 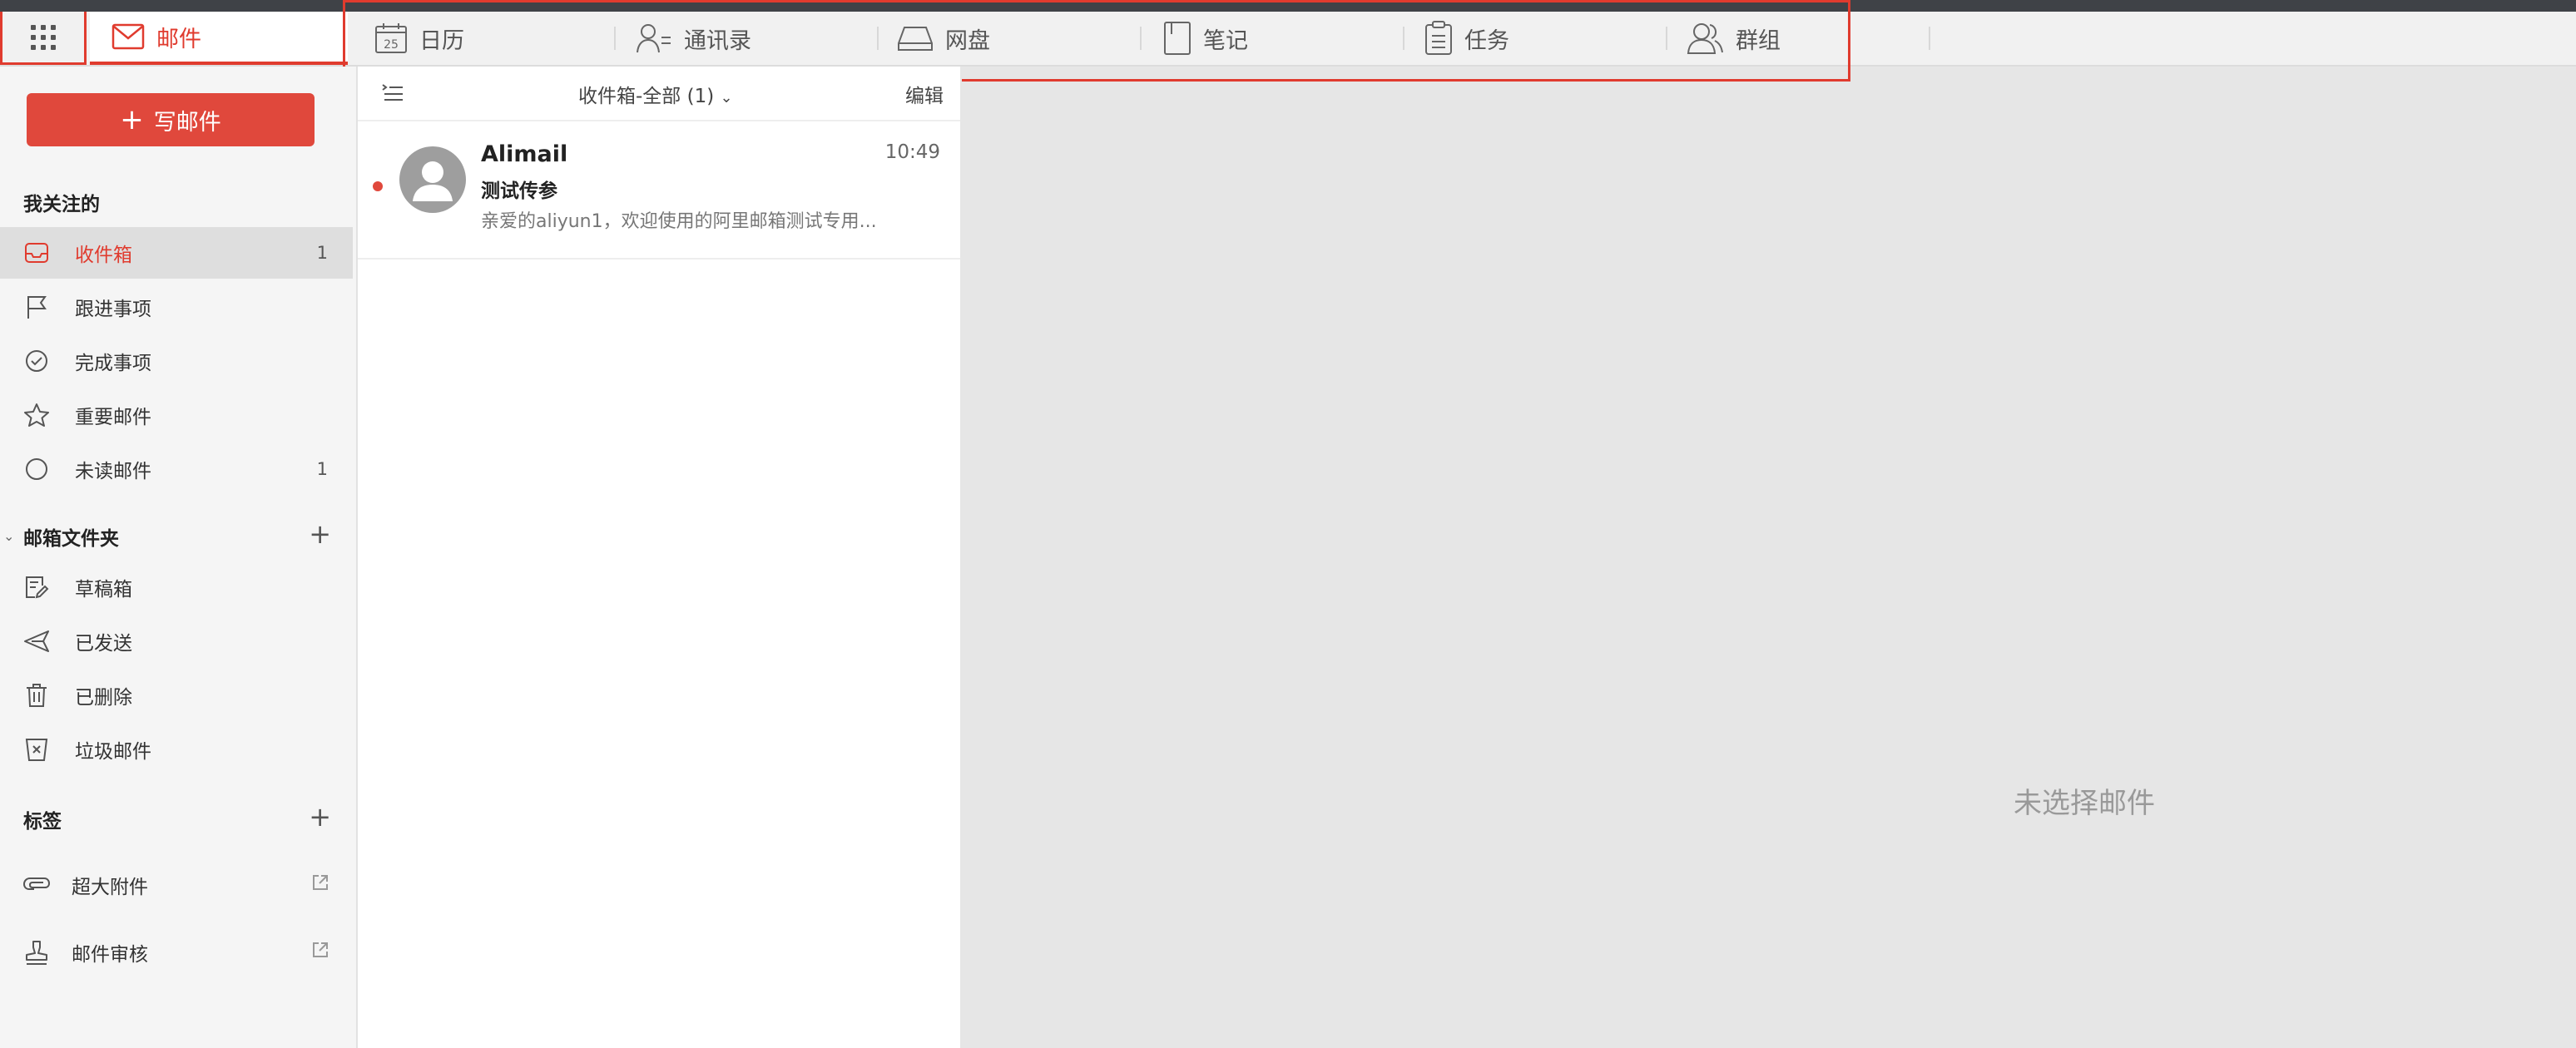 What do you see at coordinates (483, 39) in the screenshot?
I see `tab-calendar: 25 日历` at bounding box center [483, 39].